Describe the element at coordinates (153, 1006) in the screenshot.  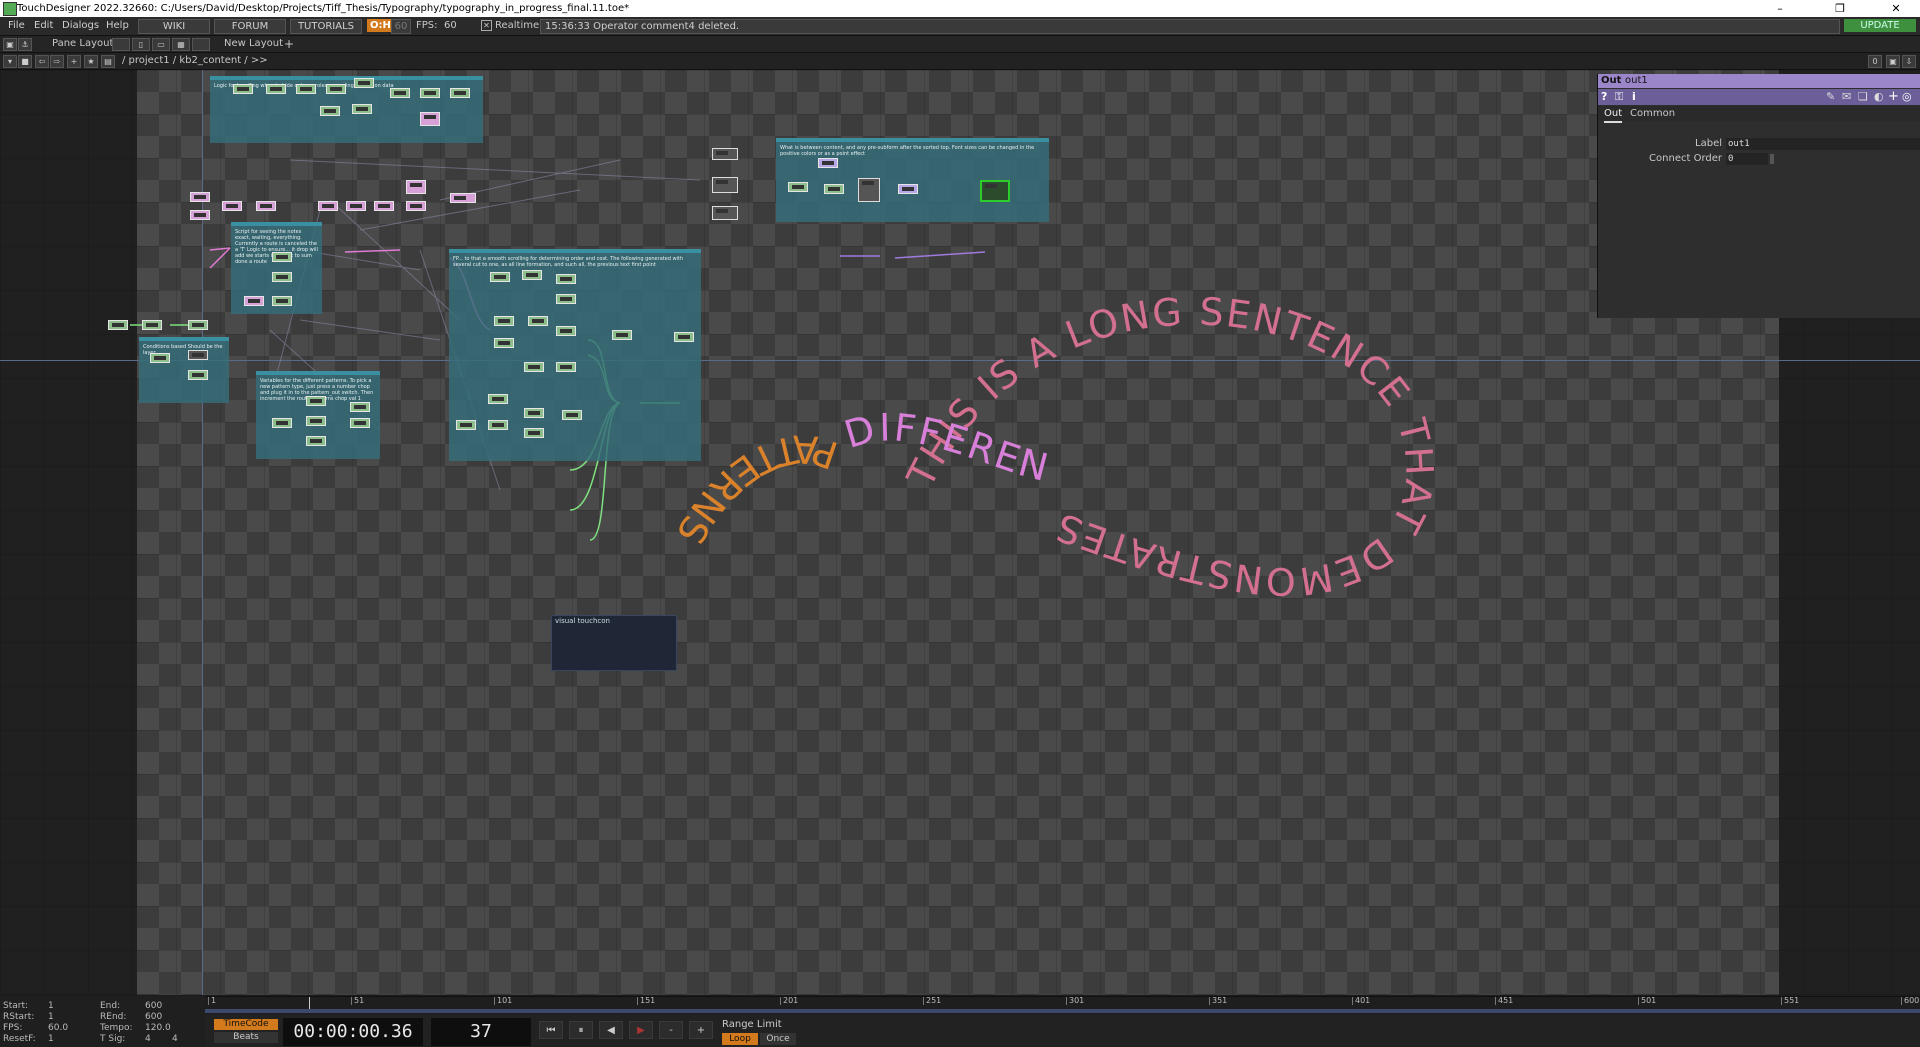
I see `end-value: 600` at that location.